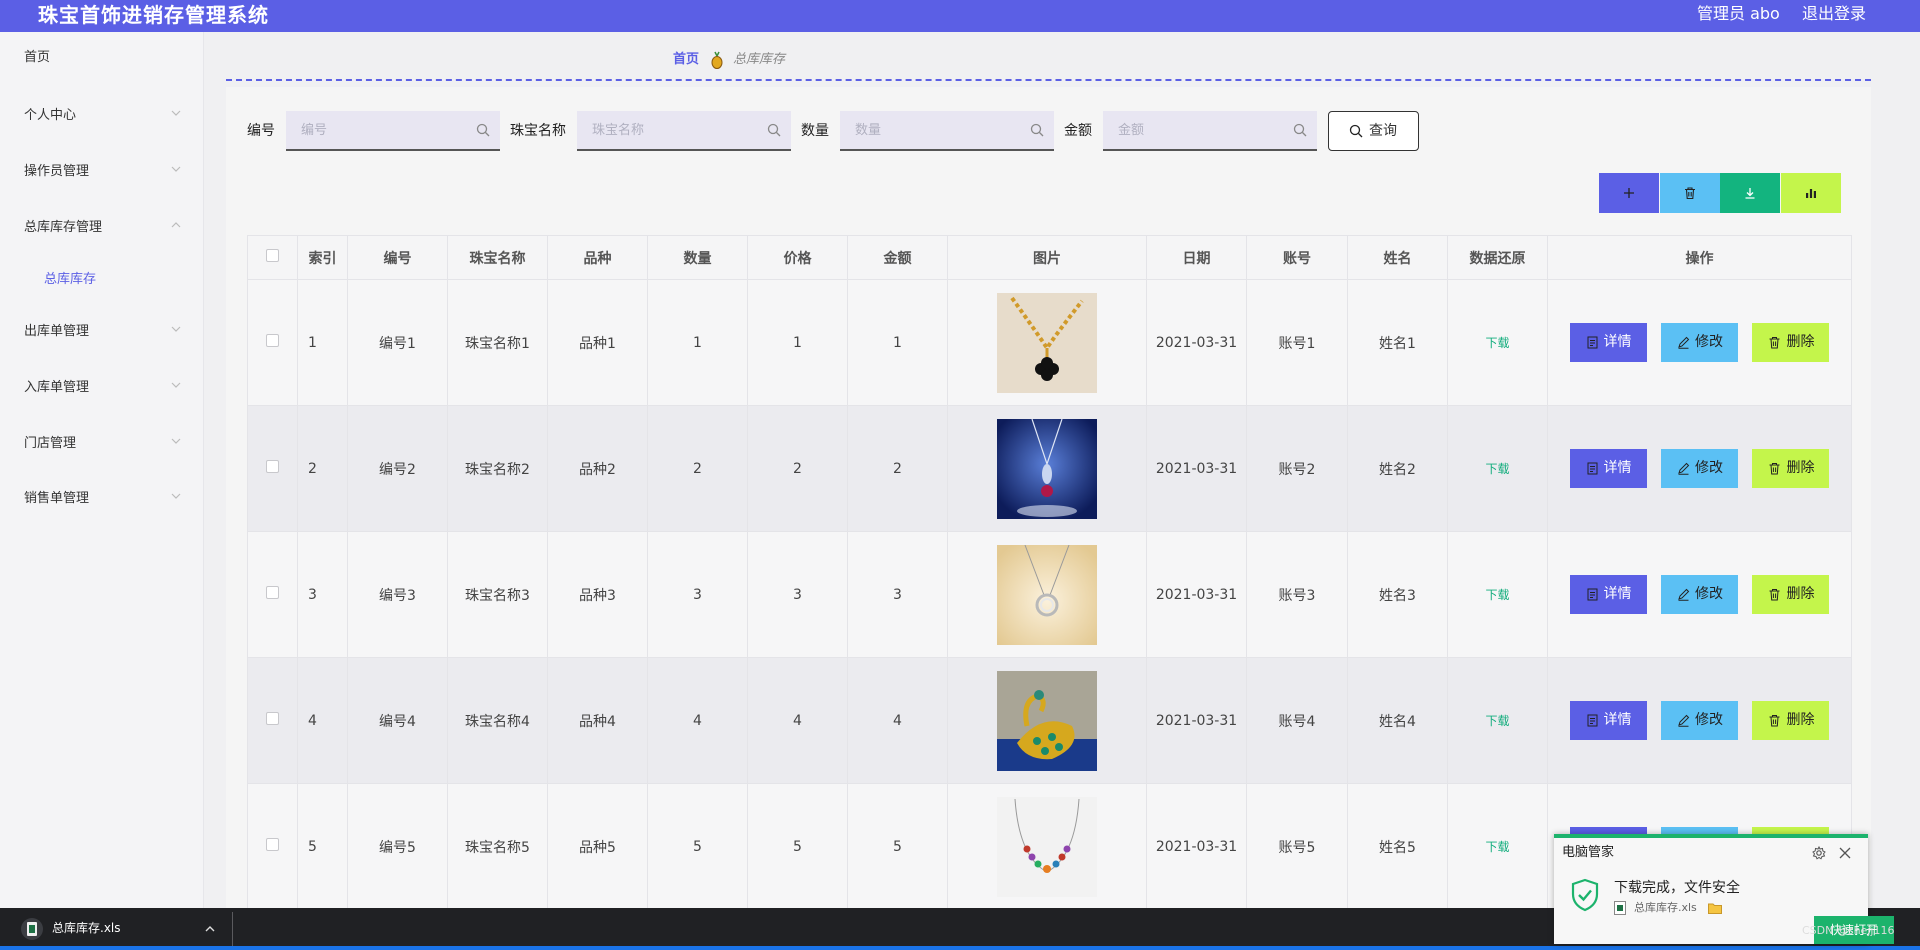 Image resolution: width=1920 pixels, height=950 pixels. Describe the element at coordinates (1715, 908) in the screenshot. I see `folder-icon` at that location.